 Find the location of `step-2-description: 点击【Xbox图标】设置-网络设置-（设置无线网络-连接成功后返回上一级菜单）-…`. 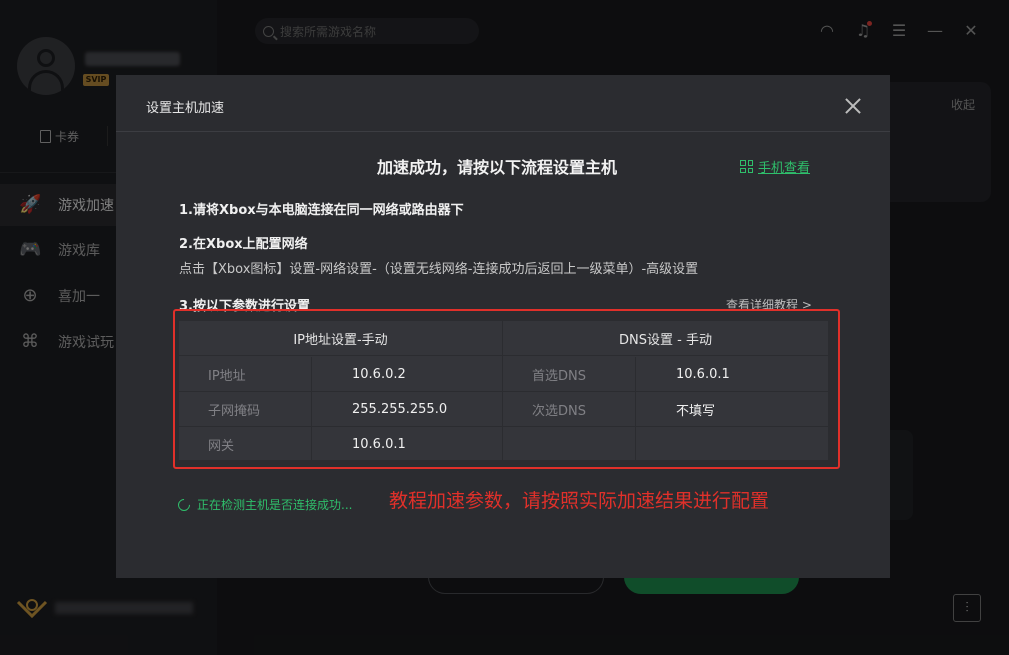

step-2-description: 点击【Xbox图标】设置-网络设置-（设置无线网络-连接成功后返回上一级菜单）-… is located at coordinates (439, 269).